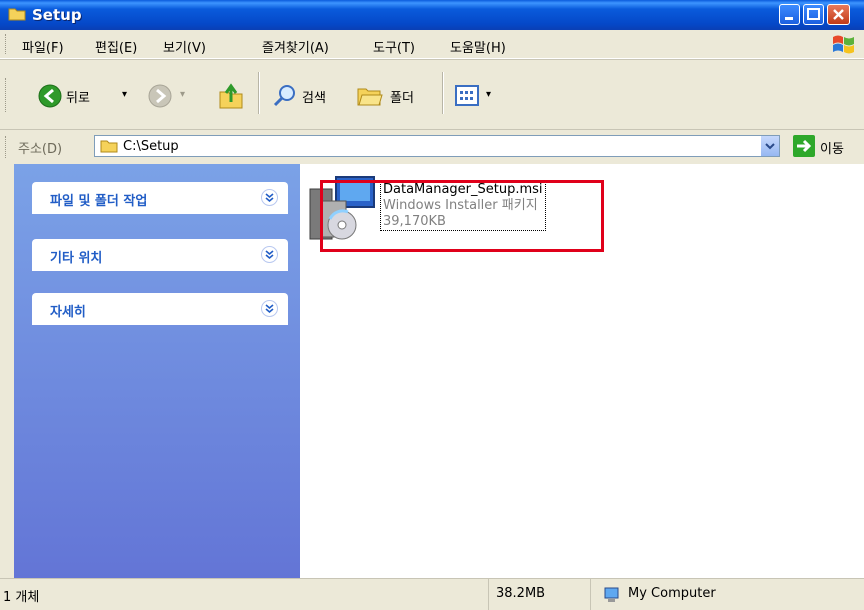 The width and height of the screenshot is (864, 610). I want to click on status-objects: 1 개체, so click(21, 597).